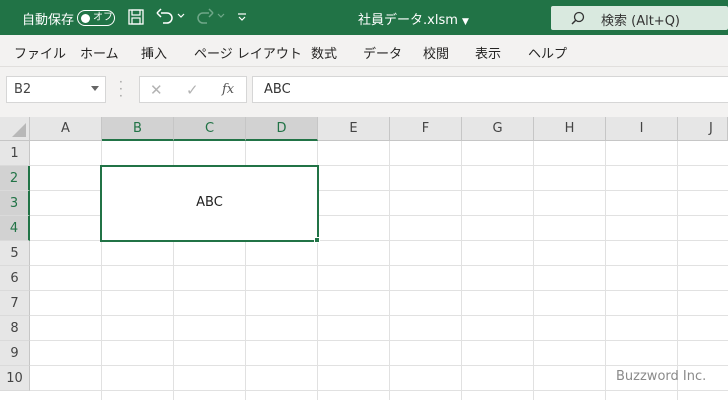 The width and height of the screenshot is (728, 400). I want to click on row-header: 3, so click(15, 203).